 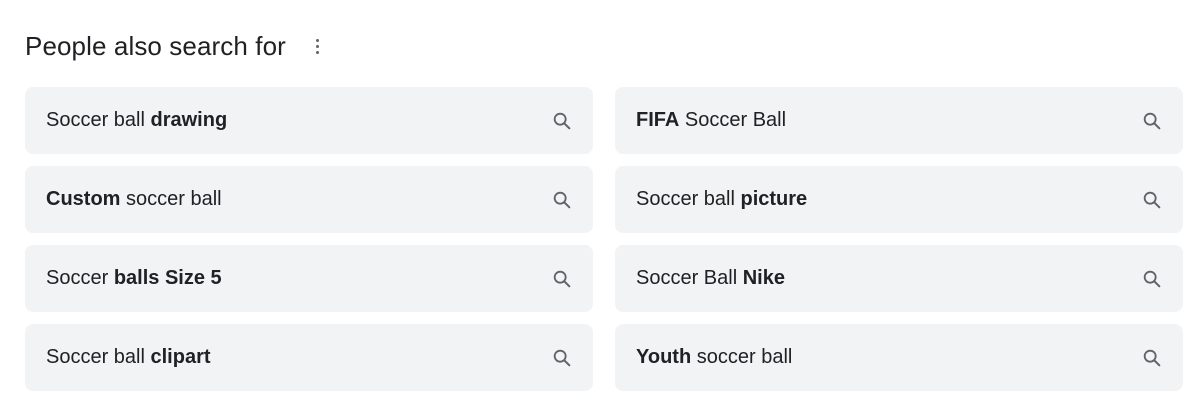 I want to click on suggestion-label-bold-part: picture, so click(x=774, y=199).